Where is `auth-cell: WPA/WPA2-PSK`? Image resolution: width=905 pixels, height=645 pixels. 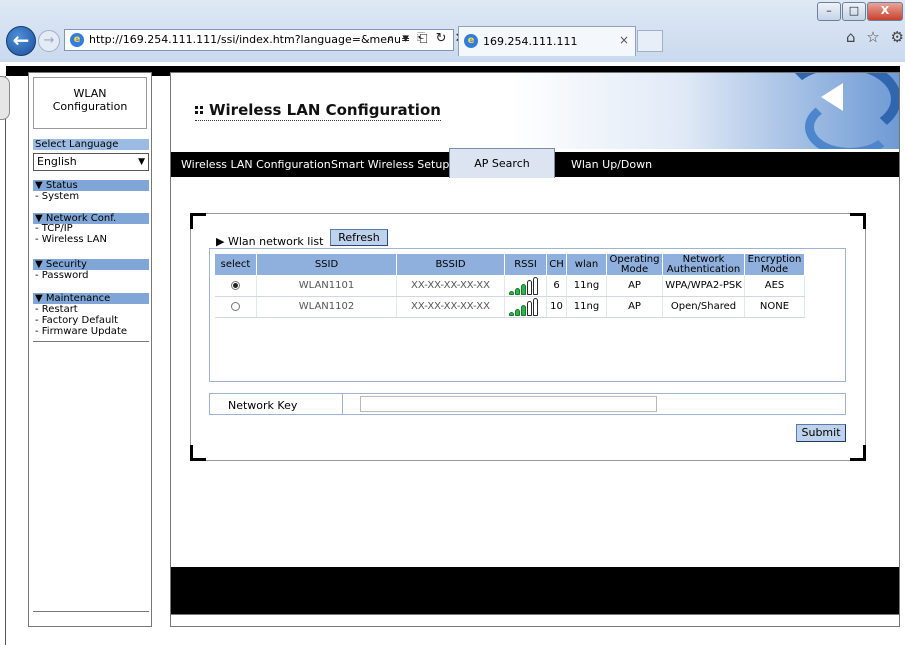 auth-cell: WPA/WPA2-PSK is located at coordinates (703, 286).